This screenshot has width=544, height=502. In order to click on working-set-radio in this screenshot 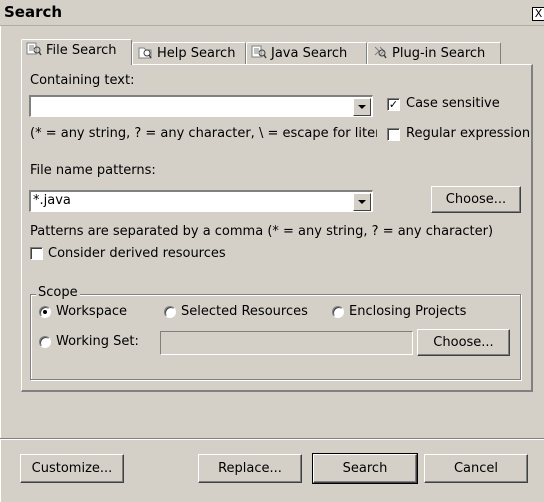, I will do `click(45, 342)`.